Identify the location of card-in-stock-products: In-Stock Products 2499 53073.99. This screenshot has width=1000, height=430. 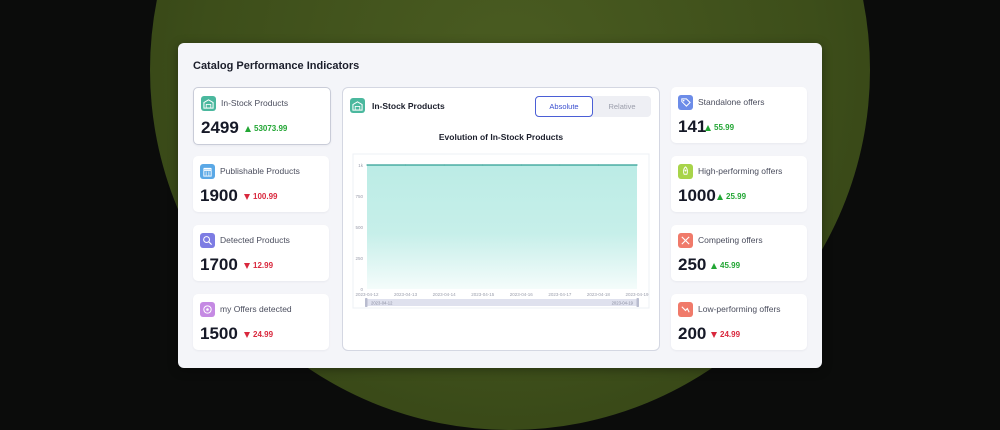
(262, 116).